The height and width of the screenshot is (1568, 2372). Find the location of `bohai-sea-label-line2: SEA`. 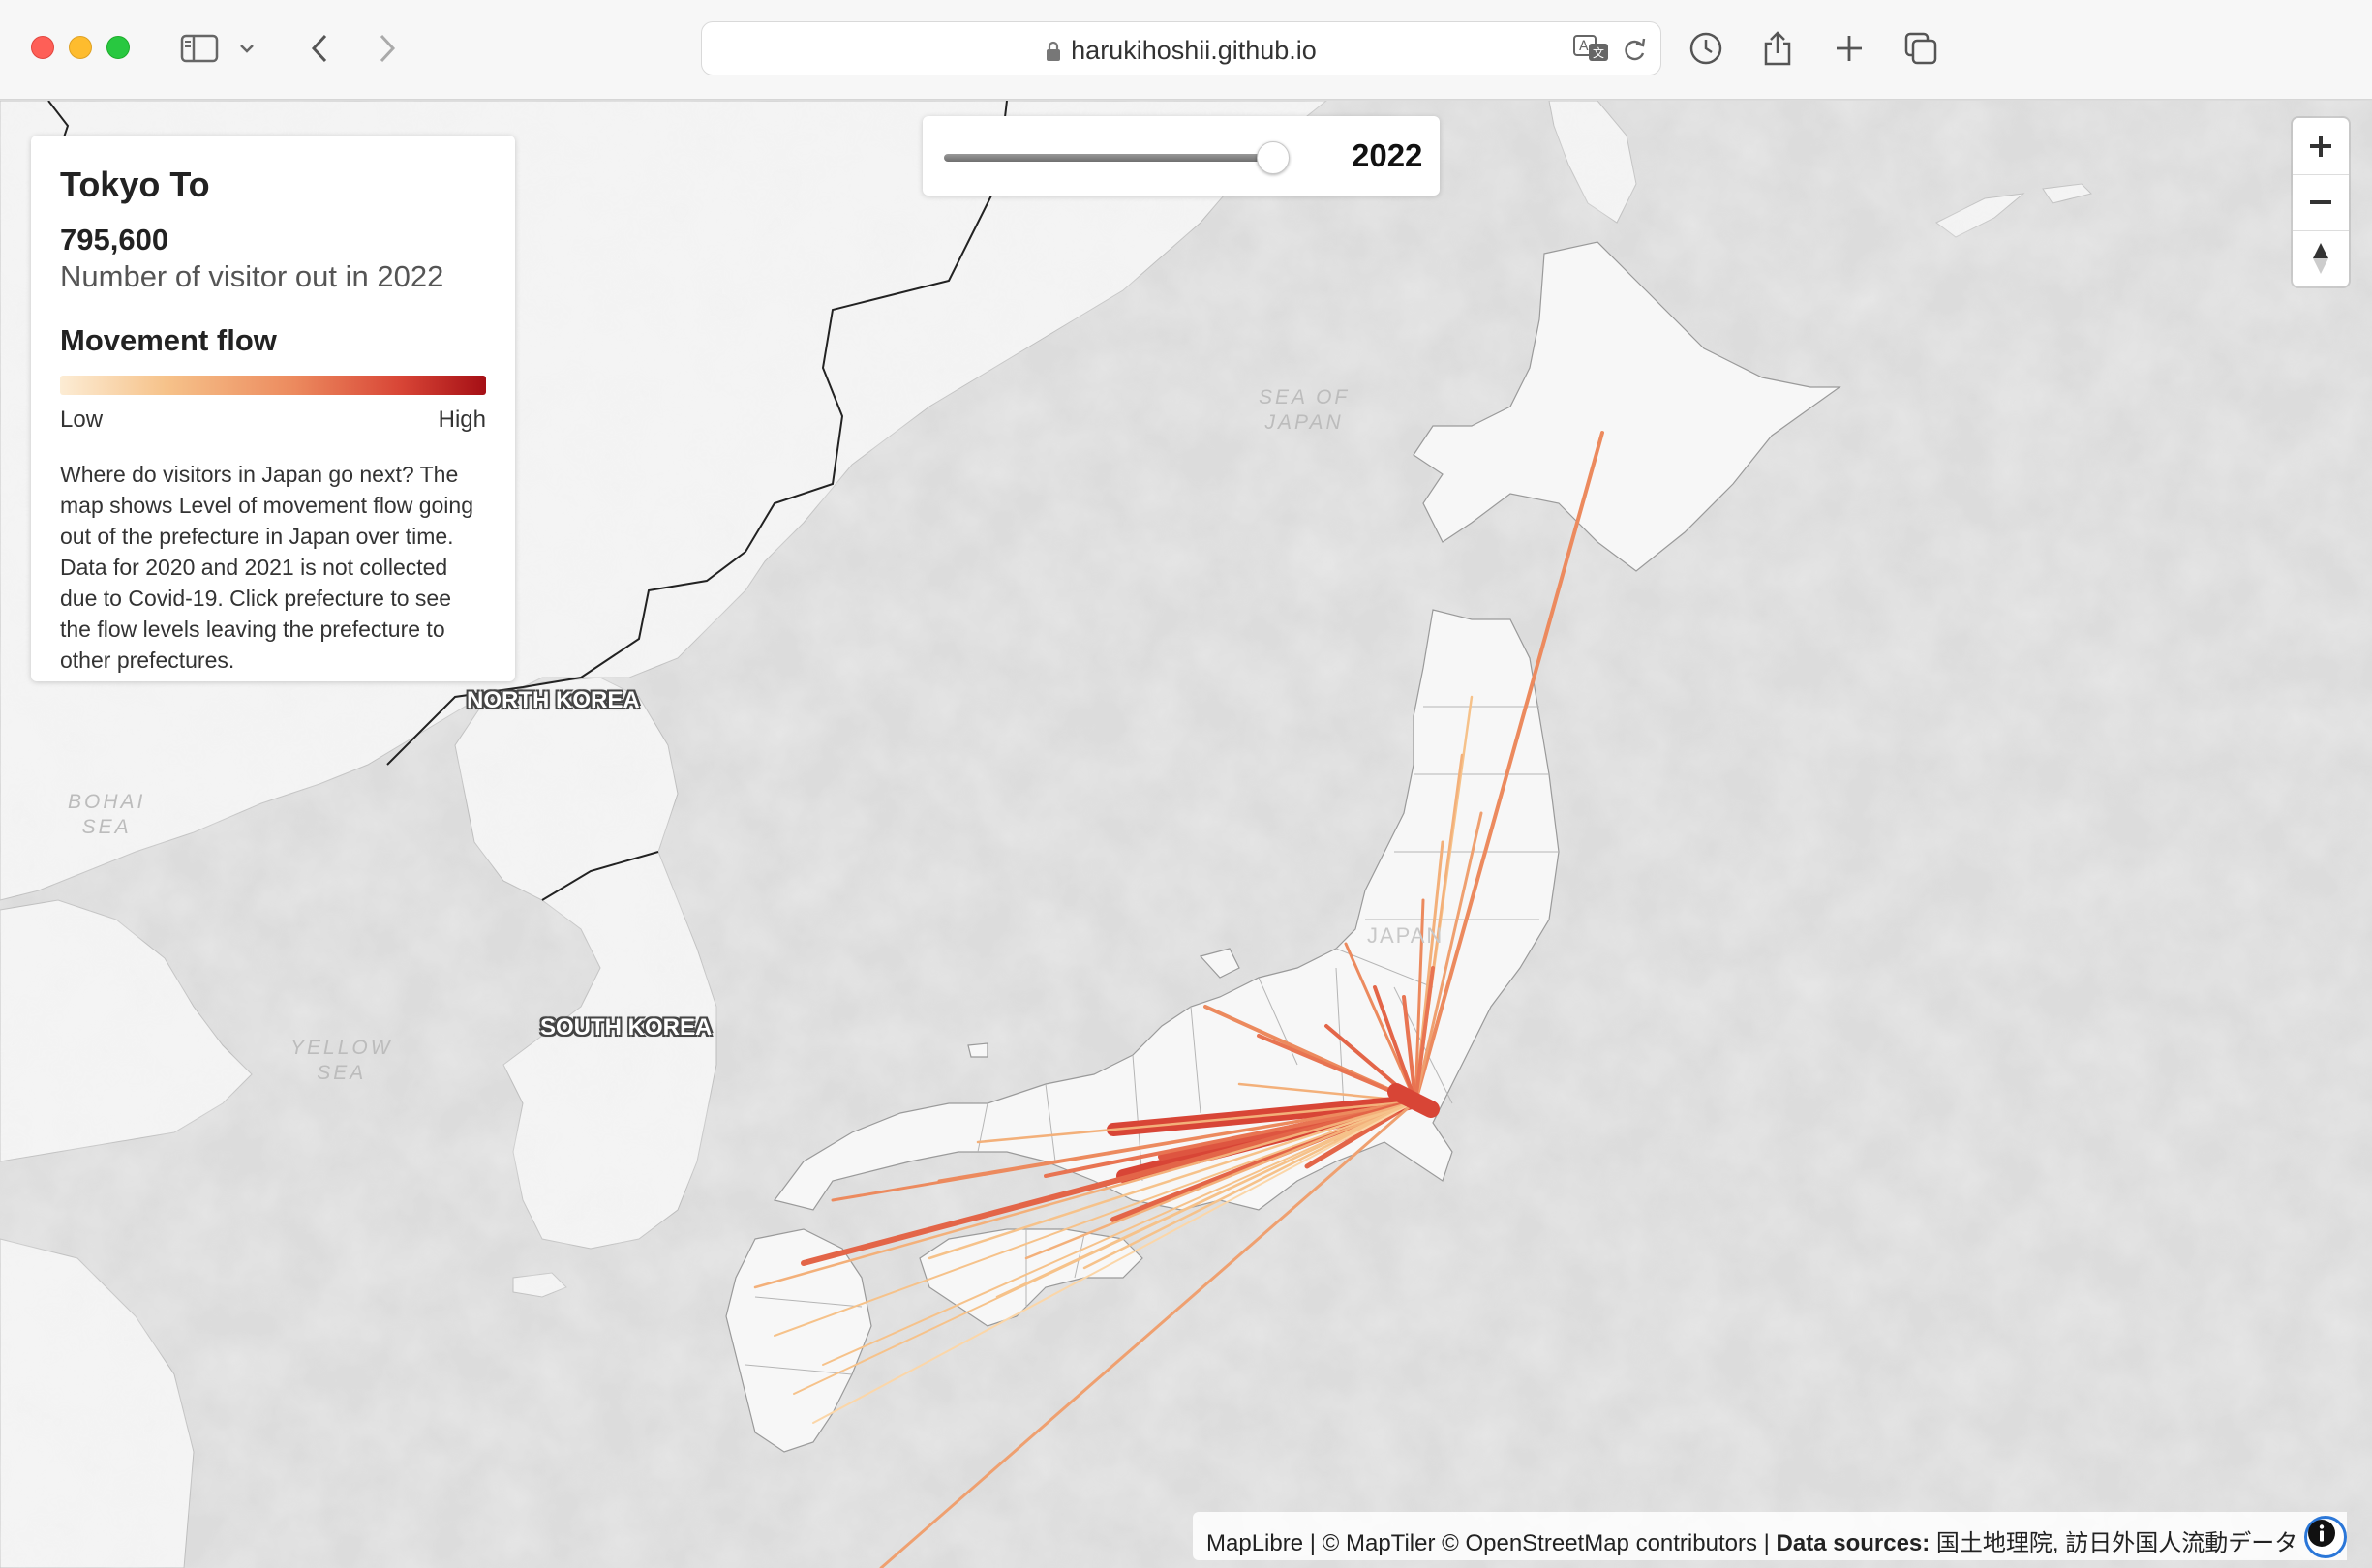

bohai-sea-label-line2: SEA is located at coordinates (106, 827).